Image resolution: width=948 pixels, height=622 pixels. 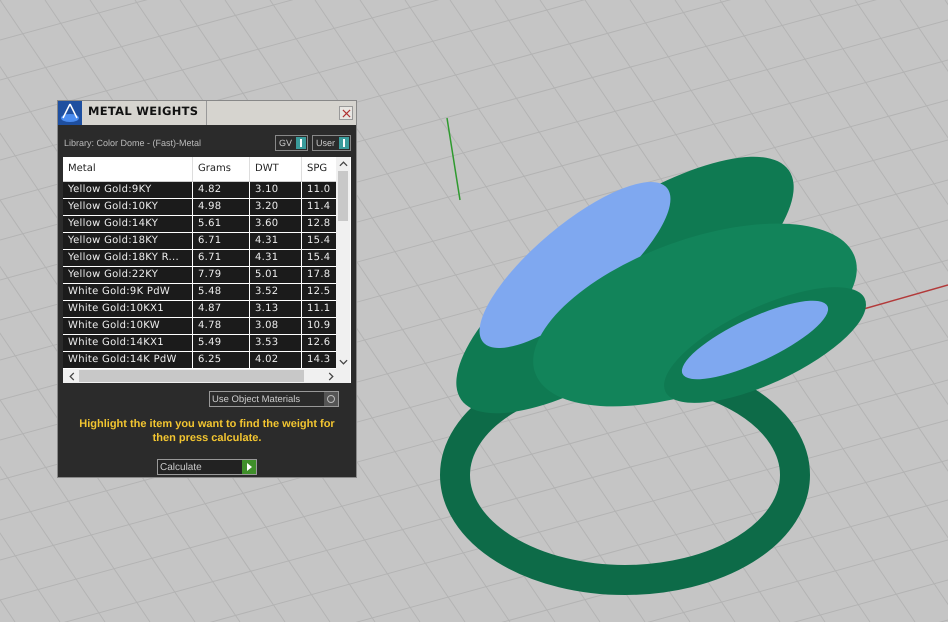 I want to click on column-header: Grams, so click(x=221, y=169).